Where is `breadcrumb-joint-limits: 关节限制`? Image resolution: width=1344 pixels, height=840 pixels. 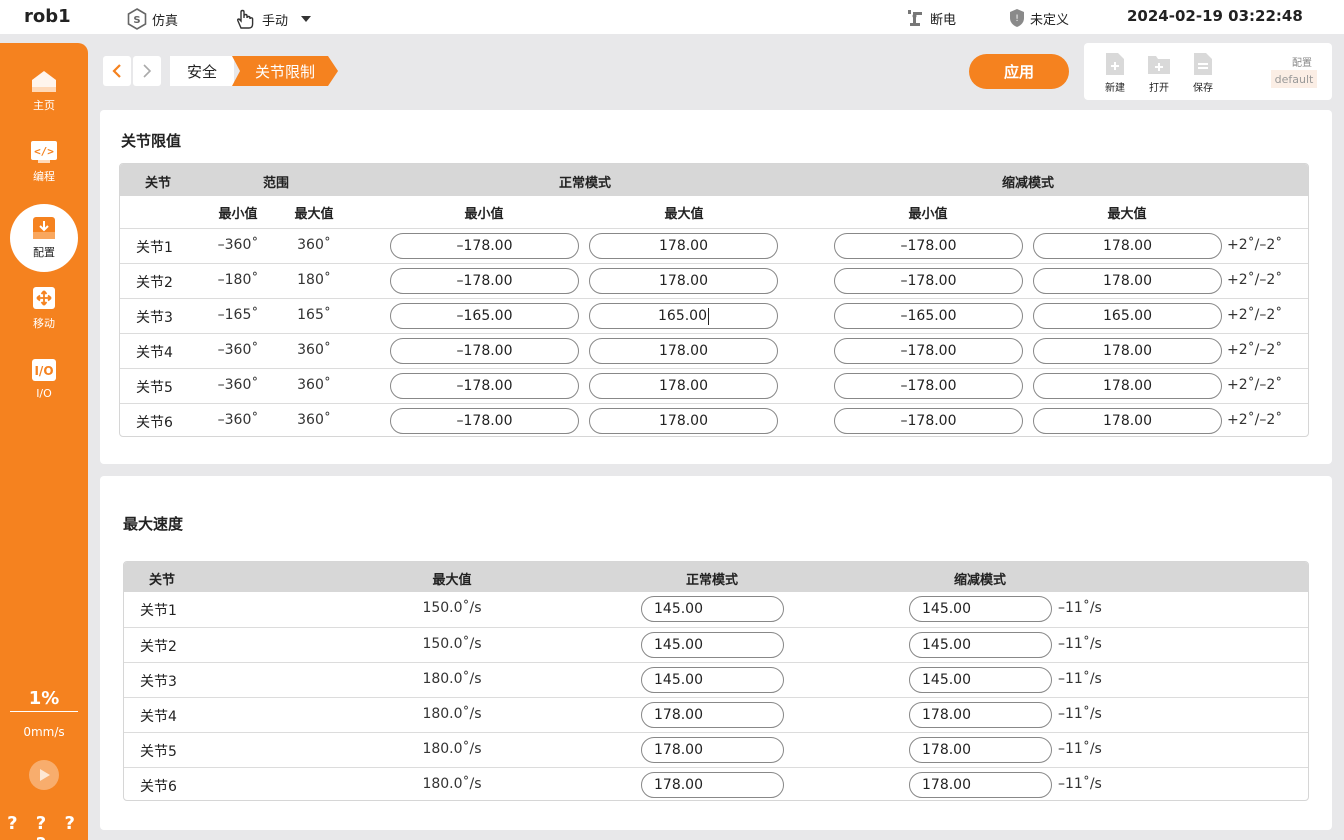
breadcrumb-joint-limits: 关节限制 is located at coordinates (285, 71).